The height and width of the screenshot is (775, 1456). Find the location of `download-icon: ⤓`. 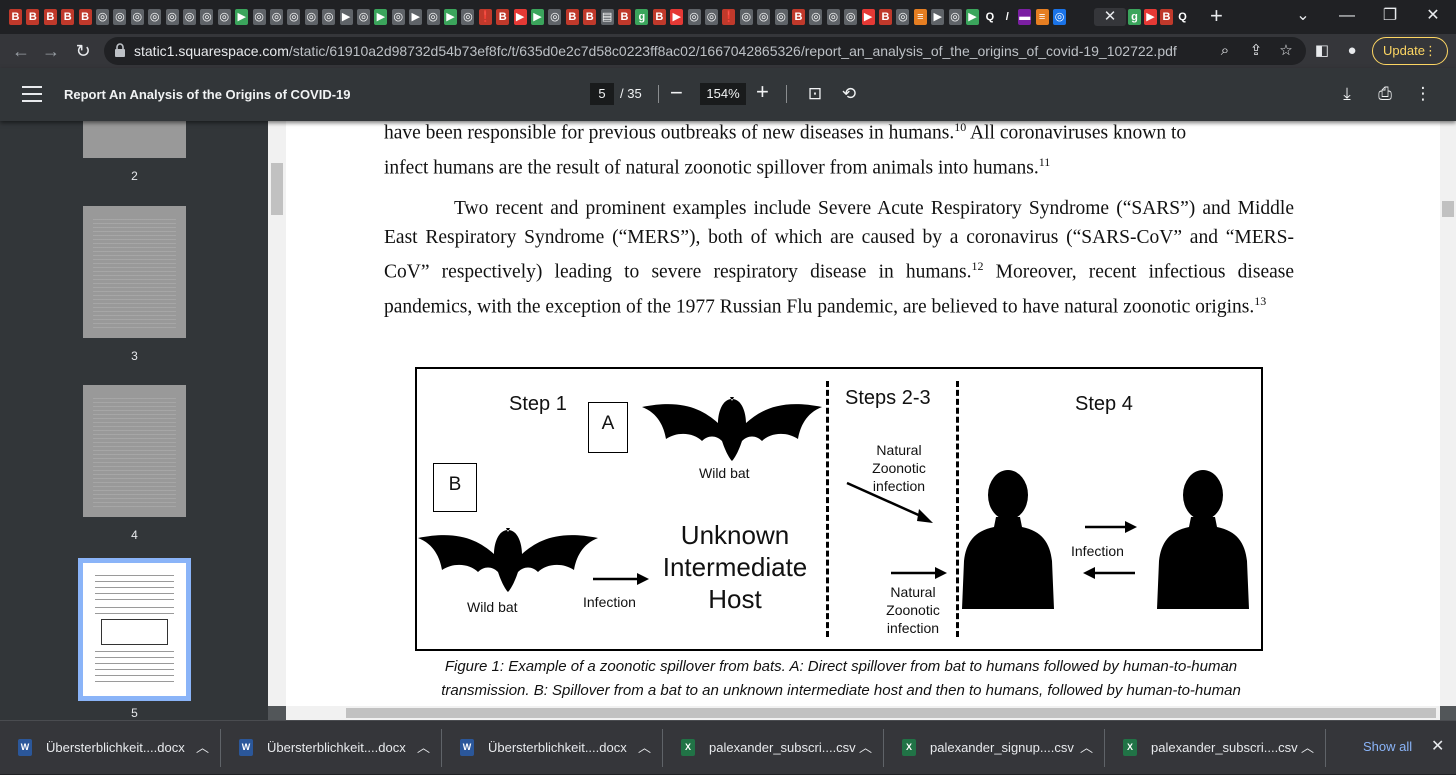

download-icon: ⤓ is located at coordinates (1347, 94).